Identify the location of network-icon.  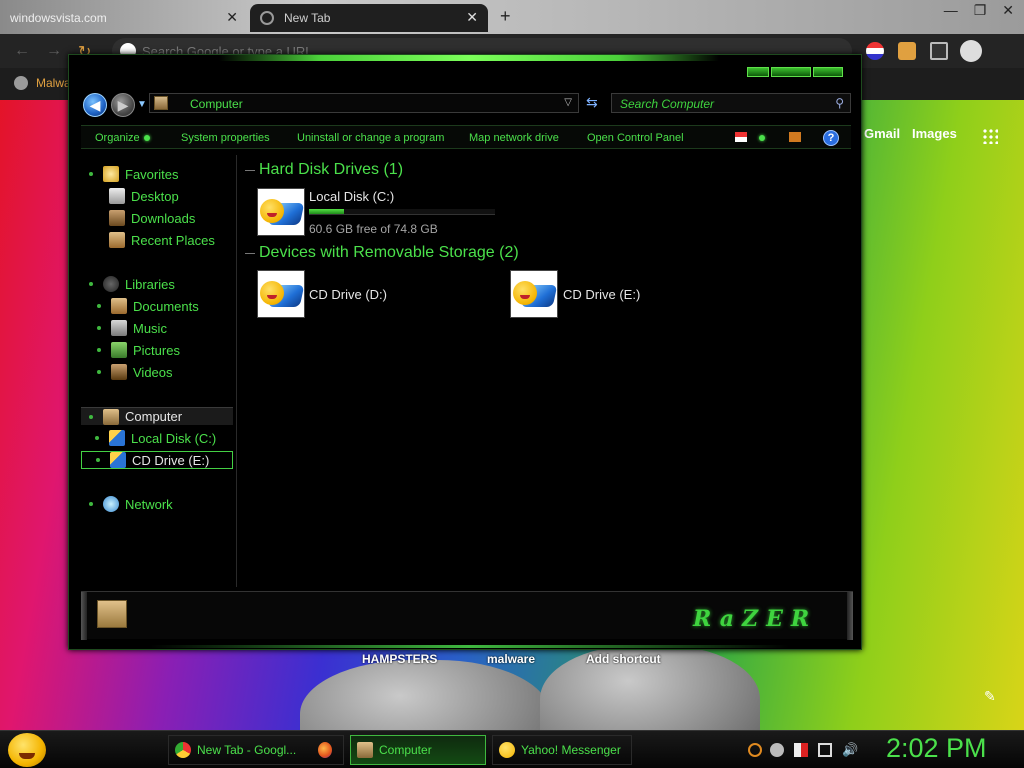
(111, 504).